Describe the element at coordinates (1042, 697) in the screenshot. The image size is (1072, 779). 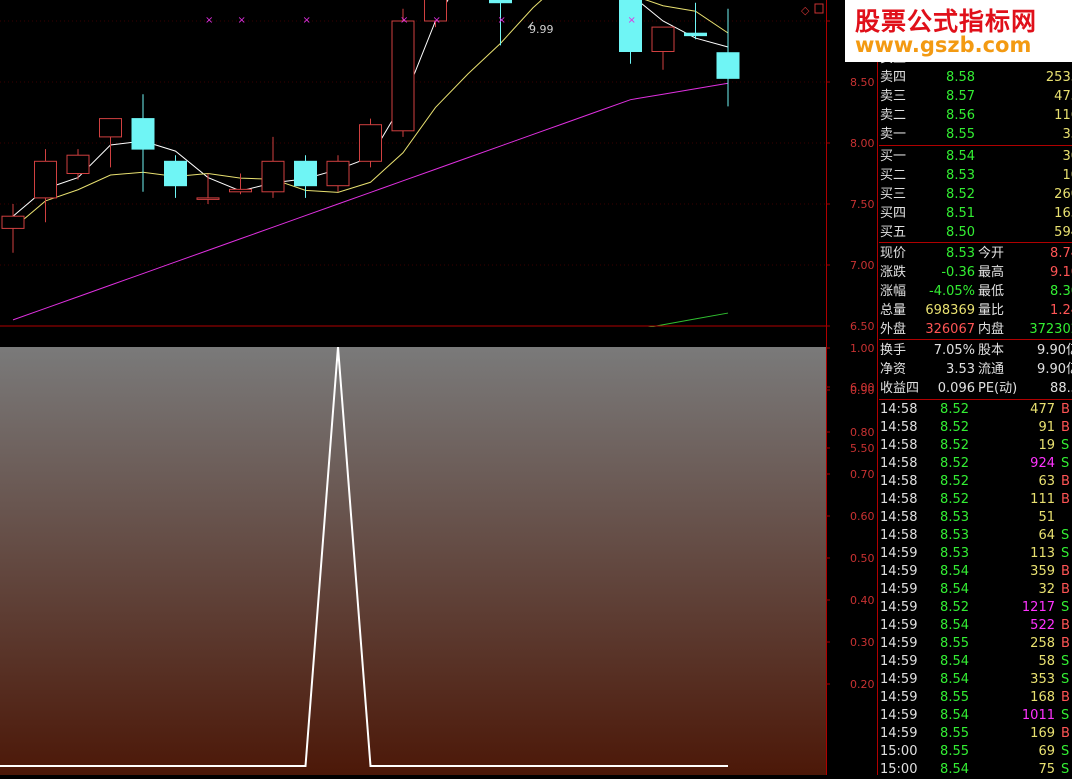
I see `tick-volume: 168` at that location.